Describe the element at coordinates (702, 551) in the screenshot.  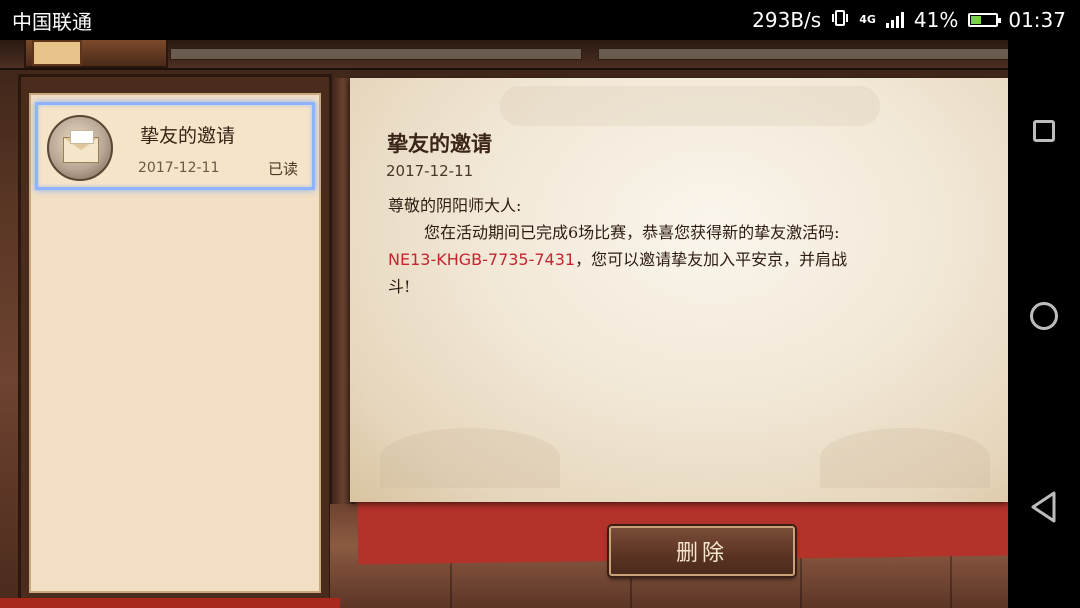
I see `delete-button: 删除` at that location.